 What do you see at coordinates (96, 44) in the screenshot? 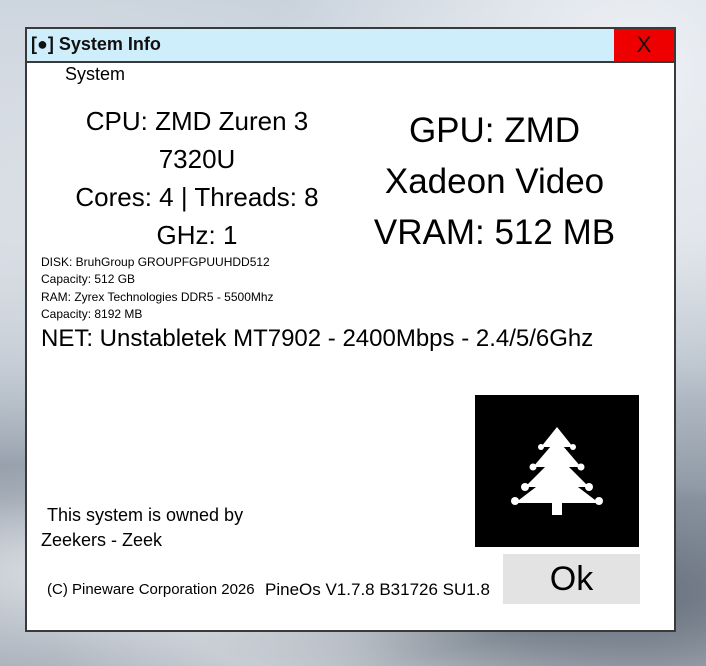
I see `window-title: [●] System Info` at bounding box center [96, 44].